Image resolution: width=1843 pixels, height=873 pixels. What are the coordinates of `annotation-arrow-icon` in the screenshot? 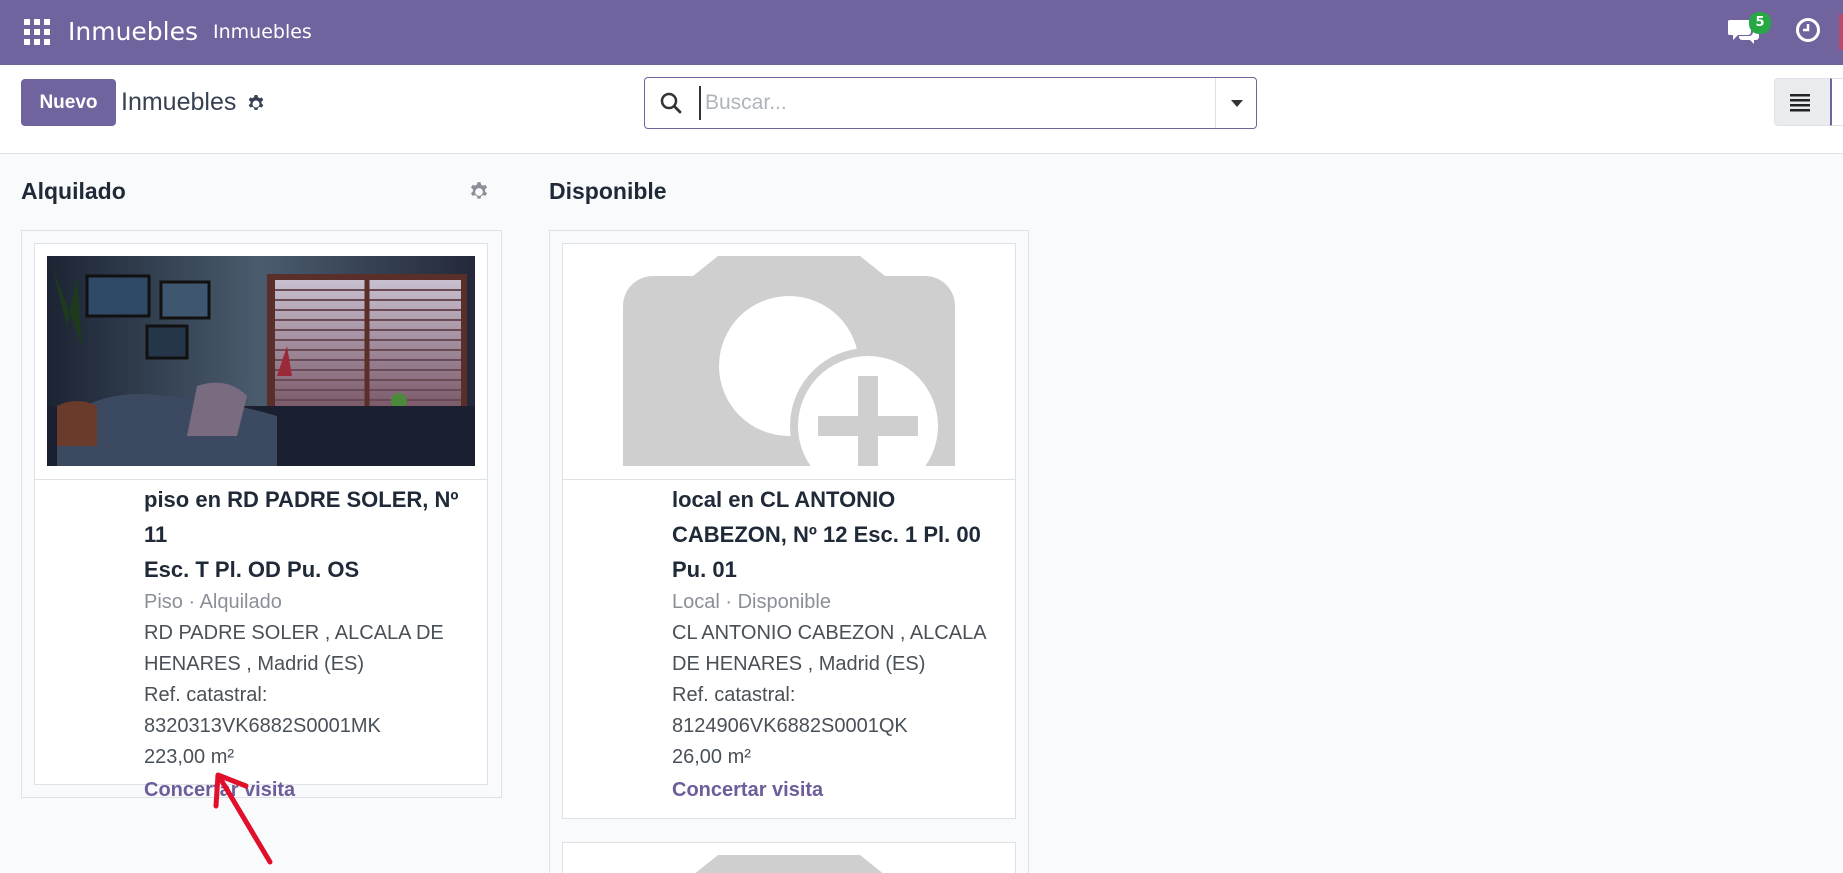 It's located at (243, 818).